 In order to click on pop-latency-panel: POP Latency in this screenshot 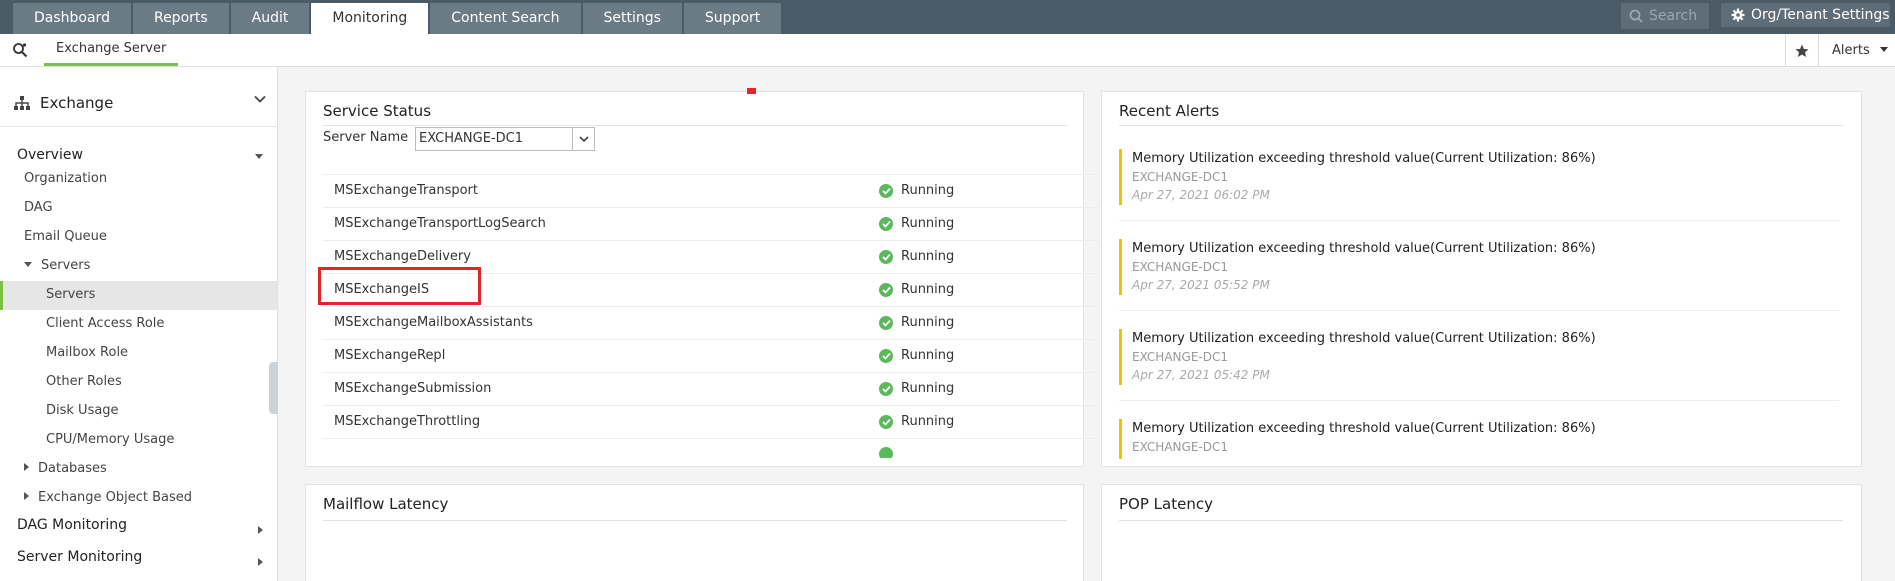, I will do `click(1481, 532)`.